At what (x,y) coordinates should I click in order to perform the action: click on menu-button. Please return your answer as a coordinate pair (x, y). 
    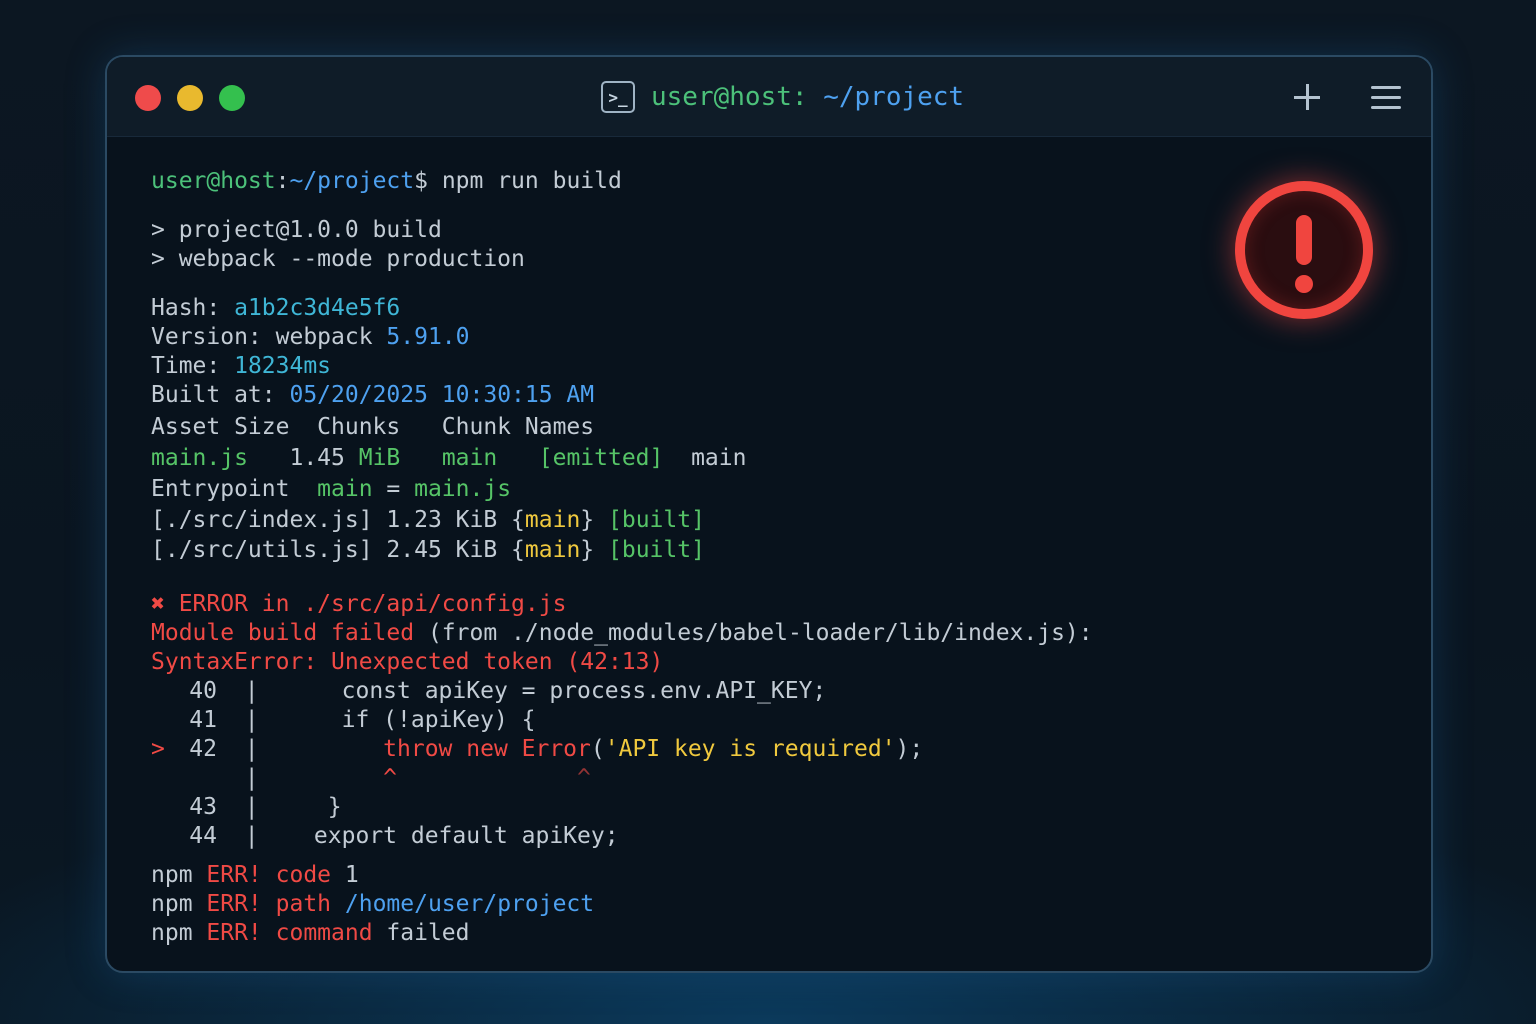
    Looking at the image, I should click on (1387, 97).